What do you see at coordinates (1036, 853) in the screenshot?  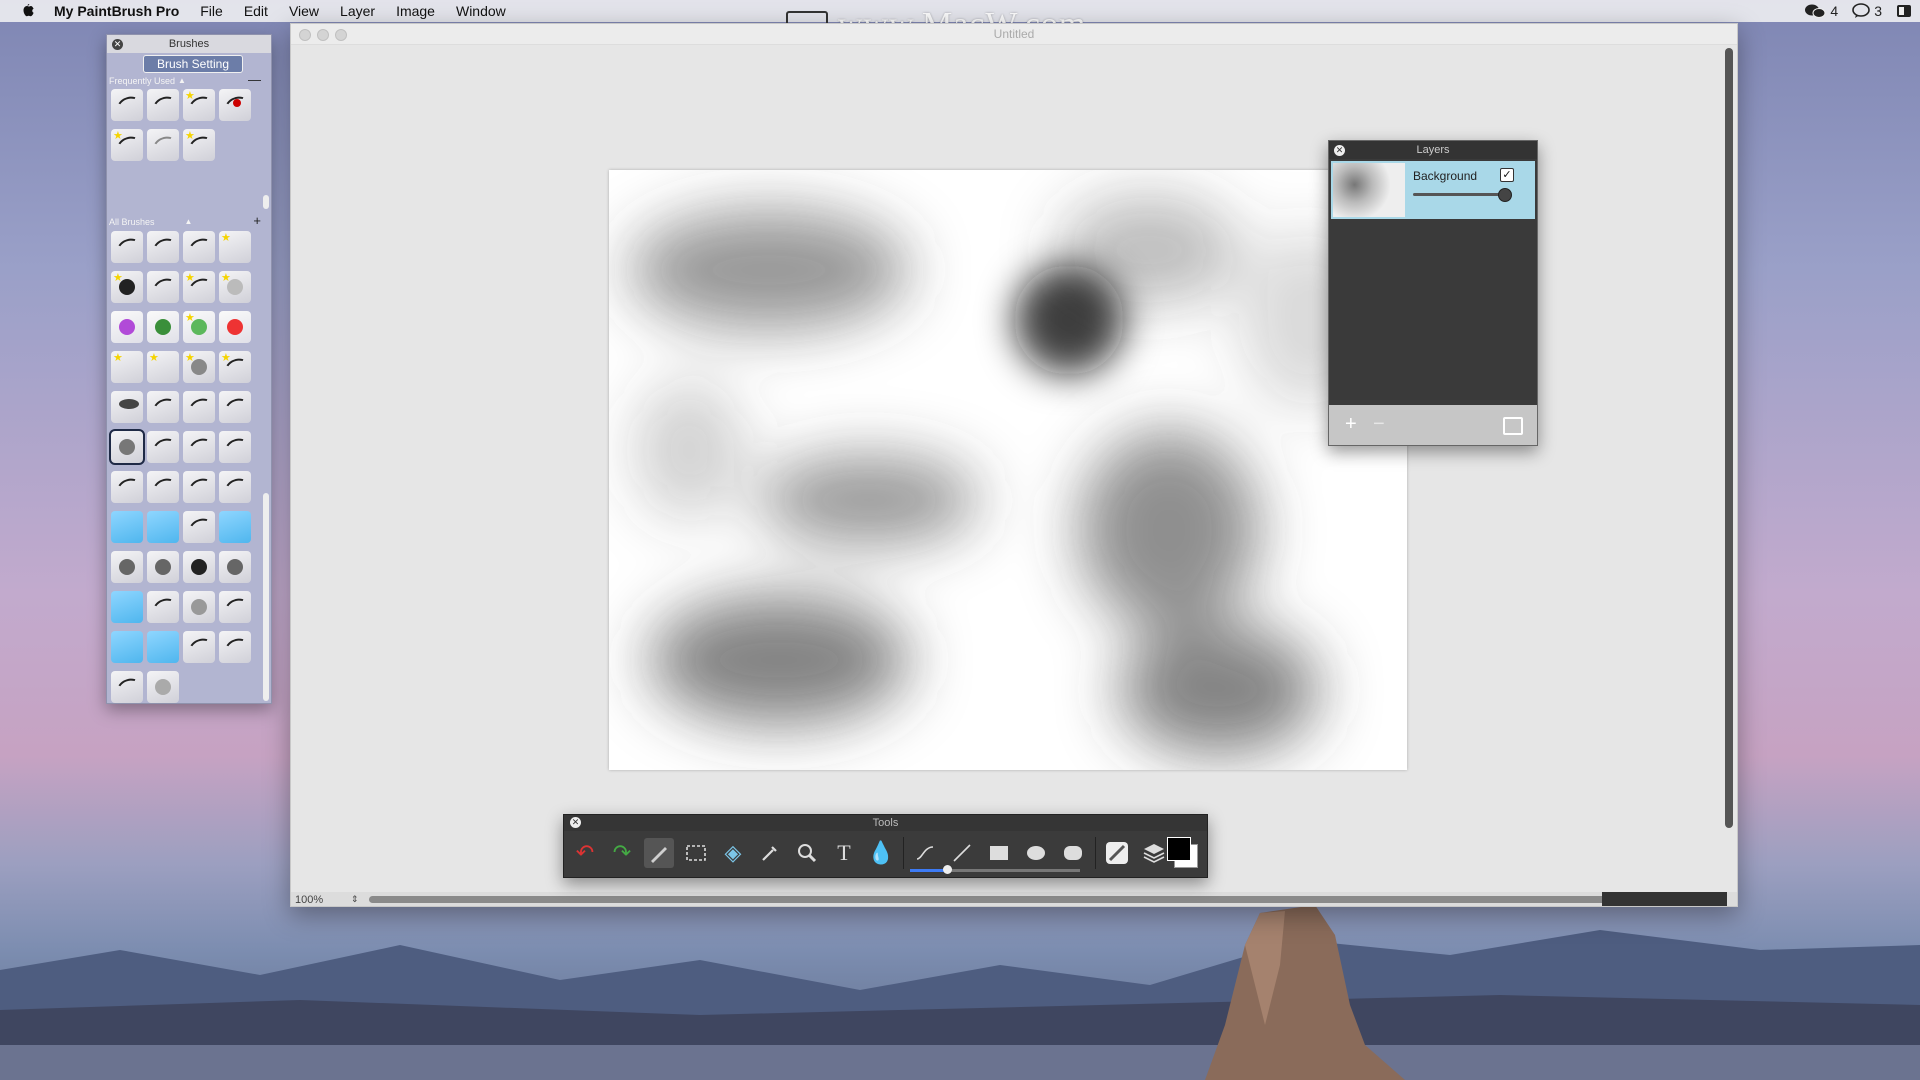 I see `ellipse-icon` at bounding box center [1036, 853].